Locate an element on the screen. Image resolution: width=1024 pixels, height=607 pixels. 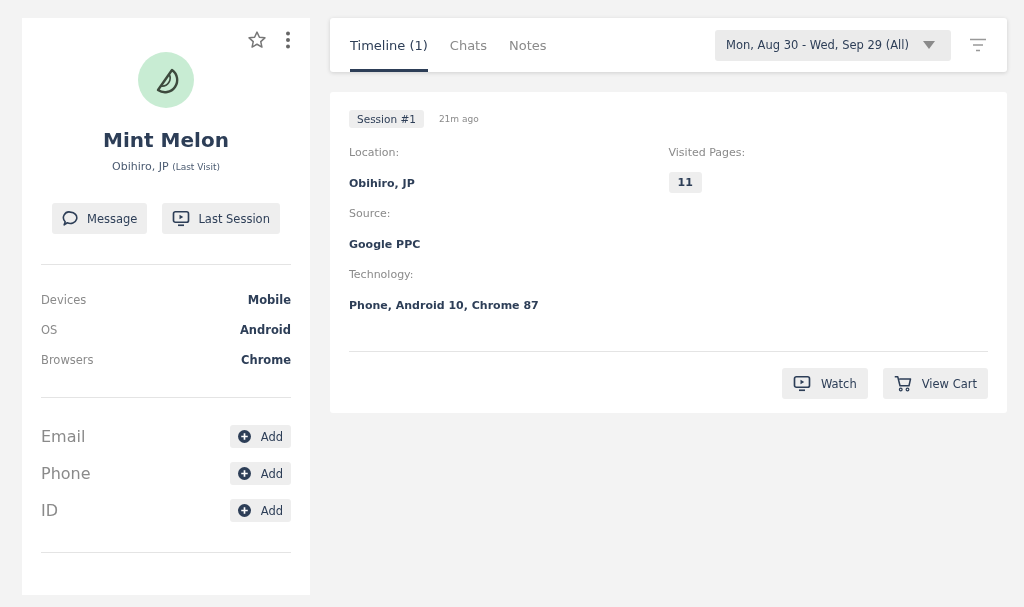
field-value: Obihiro, JP is located at coordinates (382, 184).